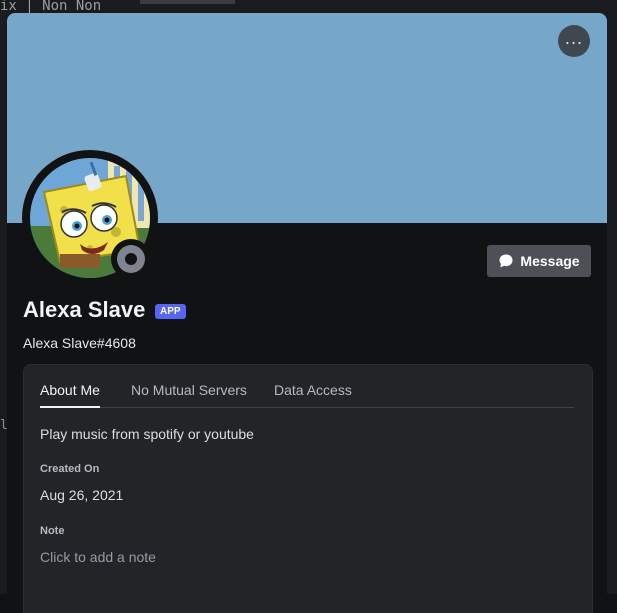  Describe the element at coordinates (305, 559) in the screenshot. I see `note-input: Click to add a note` at that location.